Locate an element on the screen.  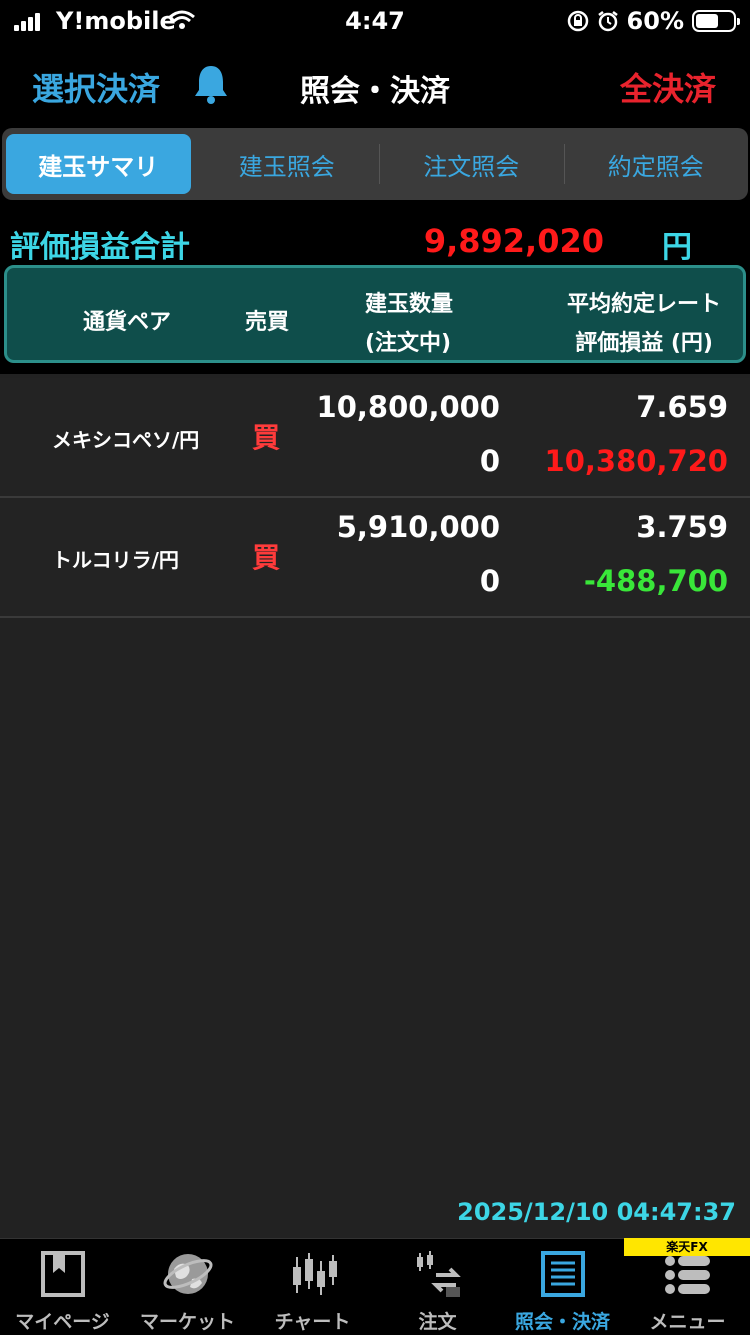
settle-all-button: 全決済 is located at coordinates (668, 87).